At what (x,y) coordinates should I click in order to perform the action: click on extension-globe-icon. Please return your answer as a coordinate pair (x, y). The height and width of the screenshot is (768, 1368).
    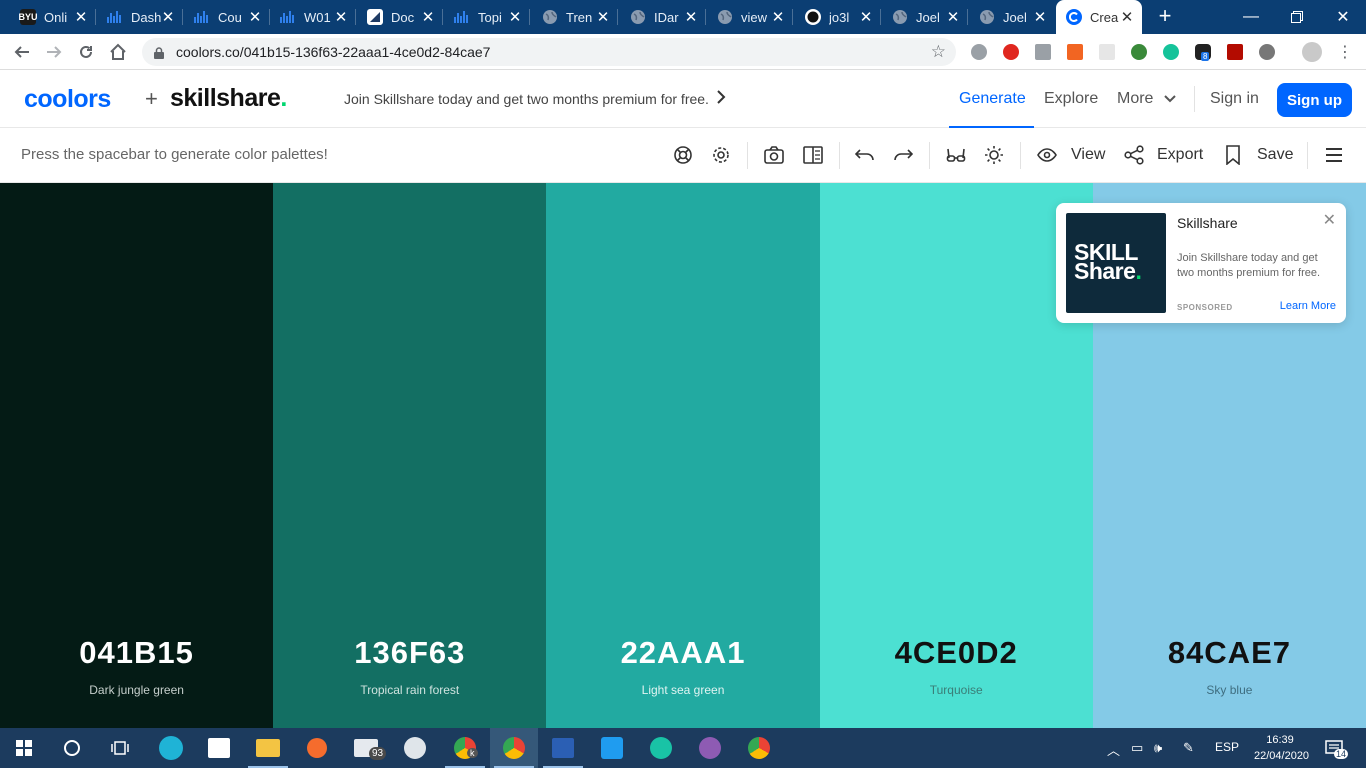
    Looking at the image, I should click on (1139, 52).